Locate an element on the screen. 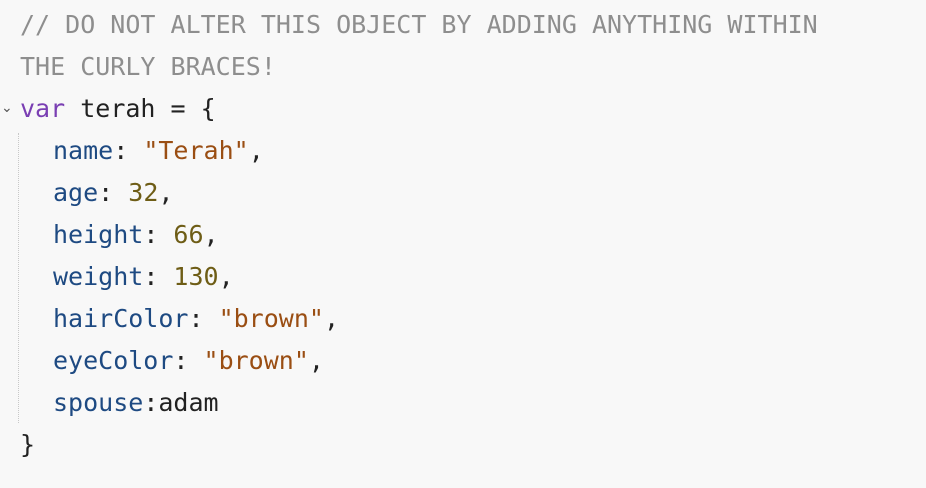 The image size is (926, 488). variable-name: terah is located at coordinates (118, 108).